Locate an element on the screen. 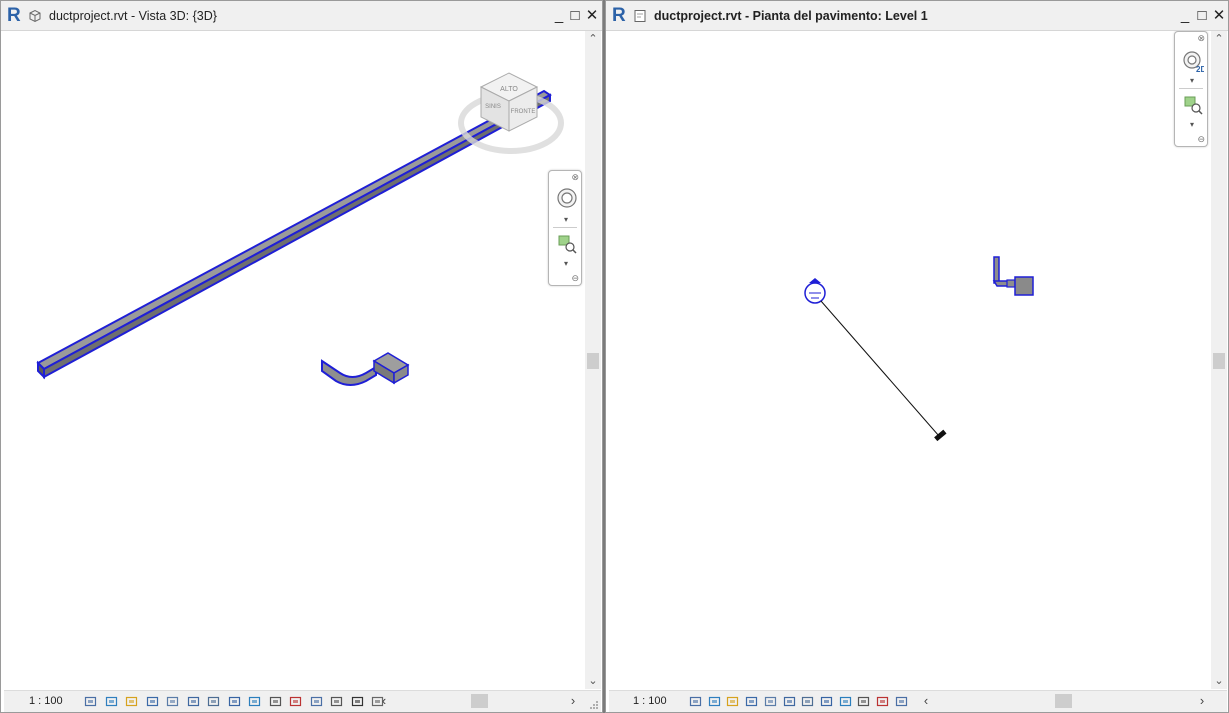  viewcube-side-label: SINIS is located at coordinates (493, 107).